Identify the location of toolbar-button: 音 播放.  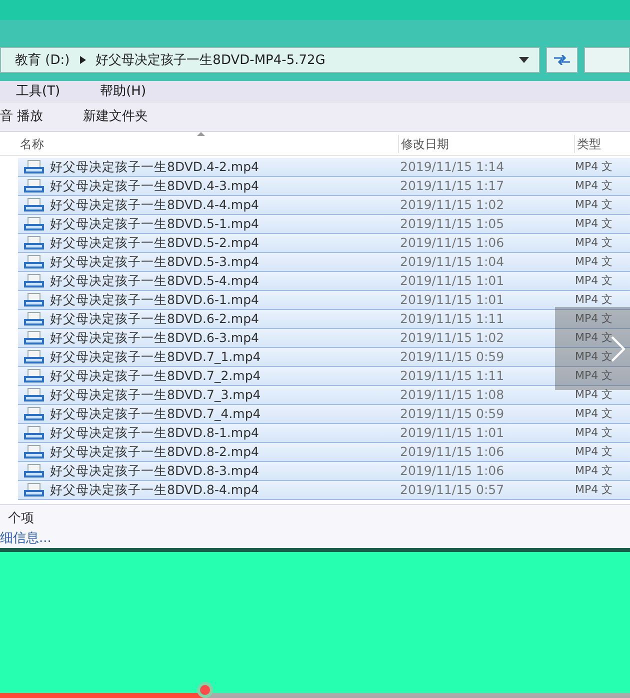
(22, 117).